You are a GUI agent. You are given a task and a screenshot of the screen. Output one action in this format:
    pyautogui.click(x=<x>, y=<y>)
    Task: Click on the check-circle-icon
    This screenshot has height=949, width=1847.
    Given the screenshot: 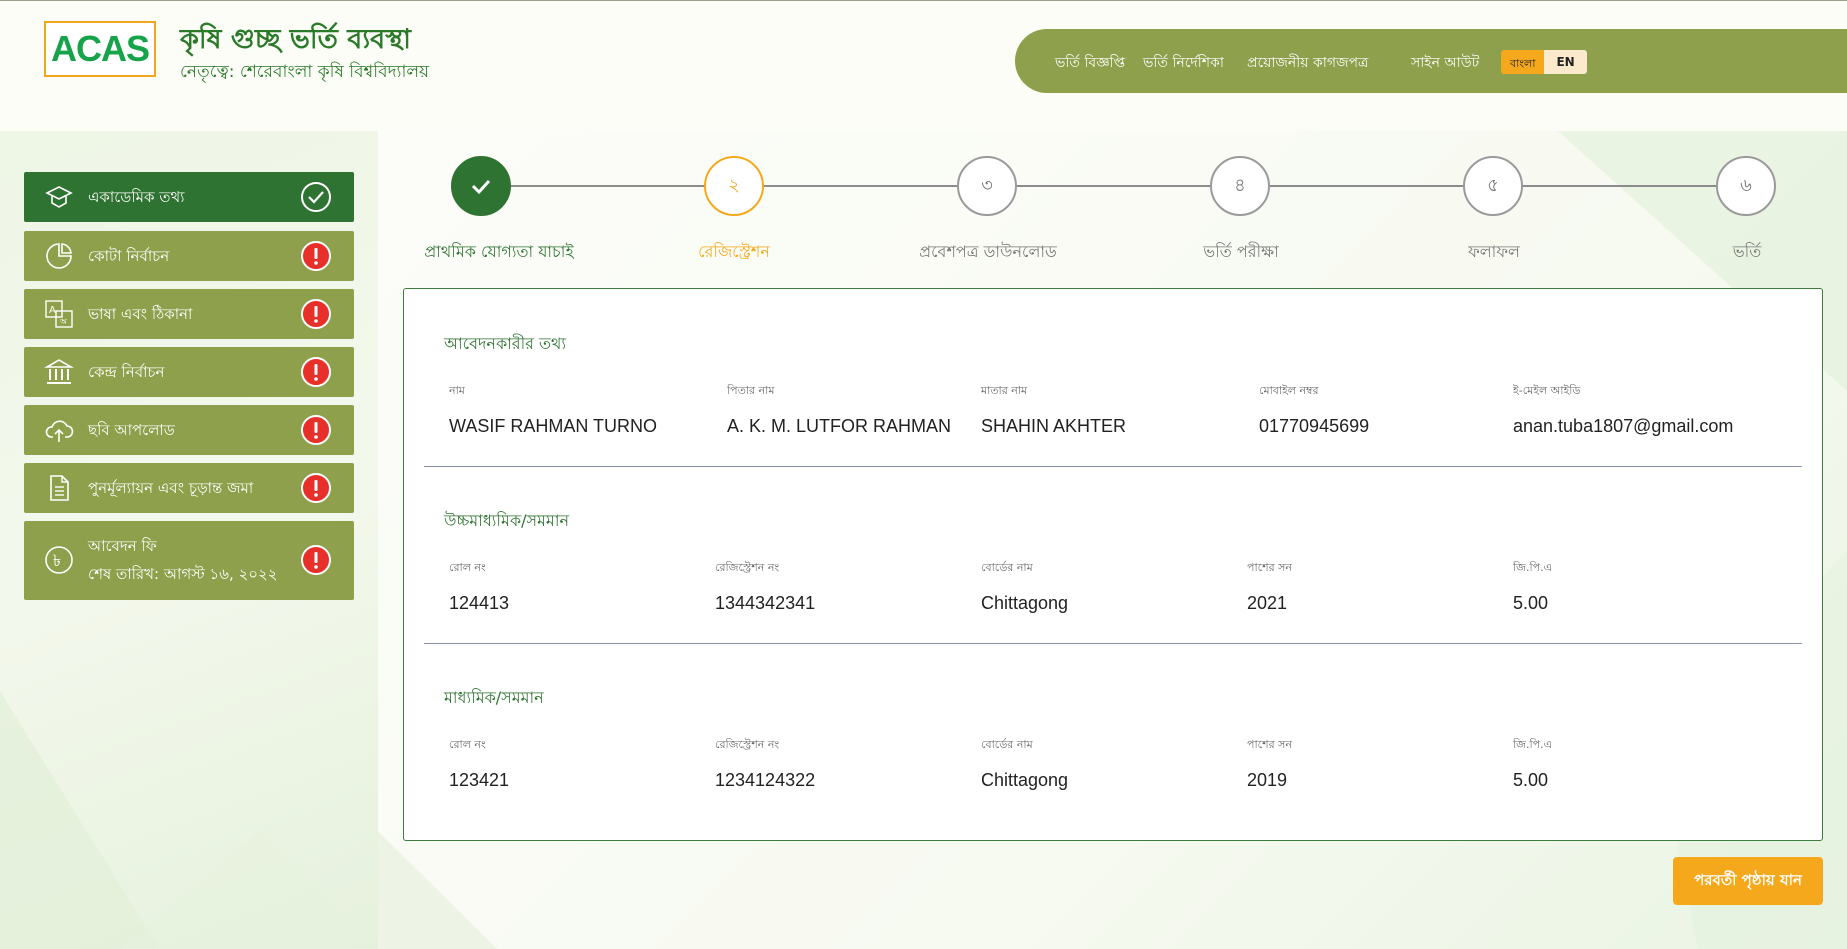 What is the action you would take?
    pyautogui.click(x=316, y=197)
    